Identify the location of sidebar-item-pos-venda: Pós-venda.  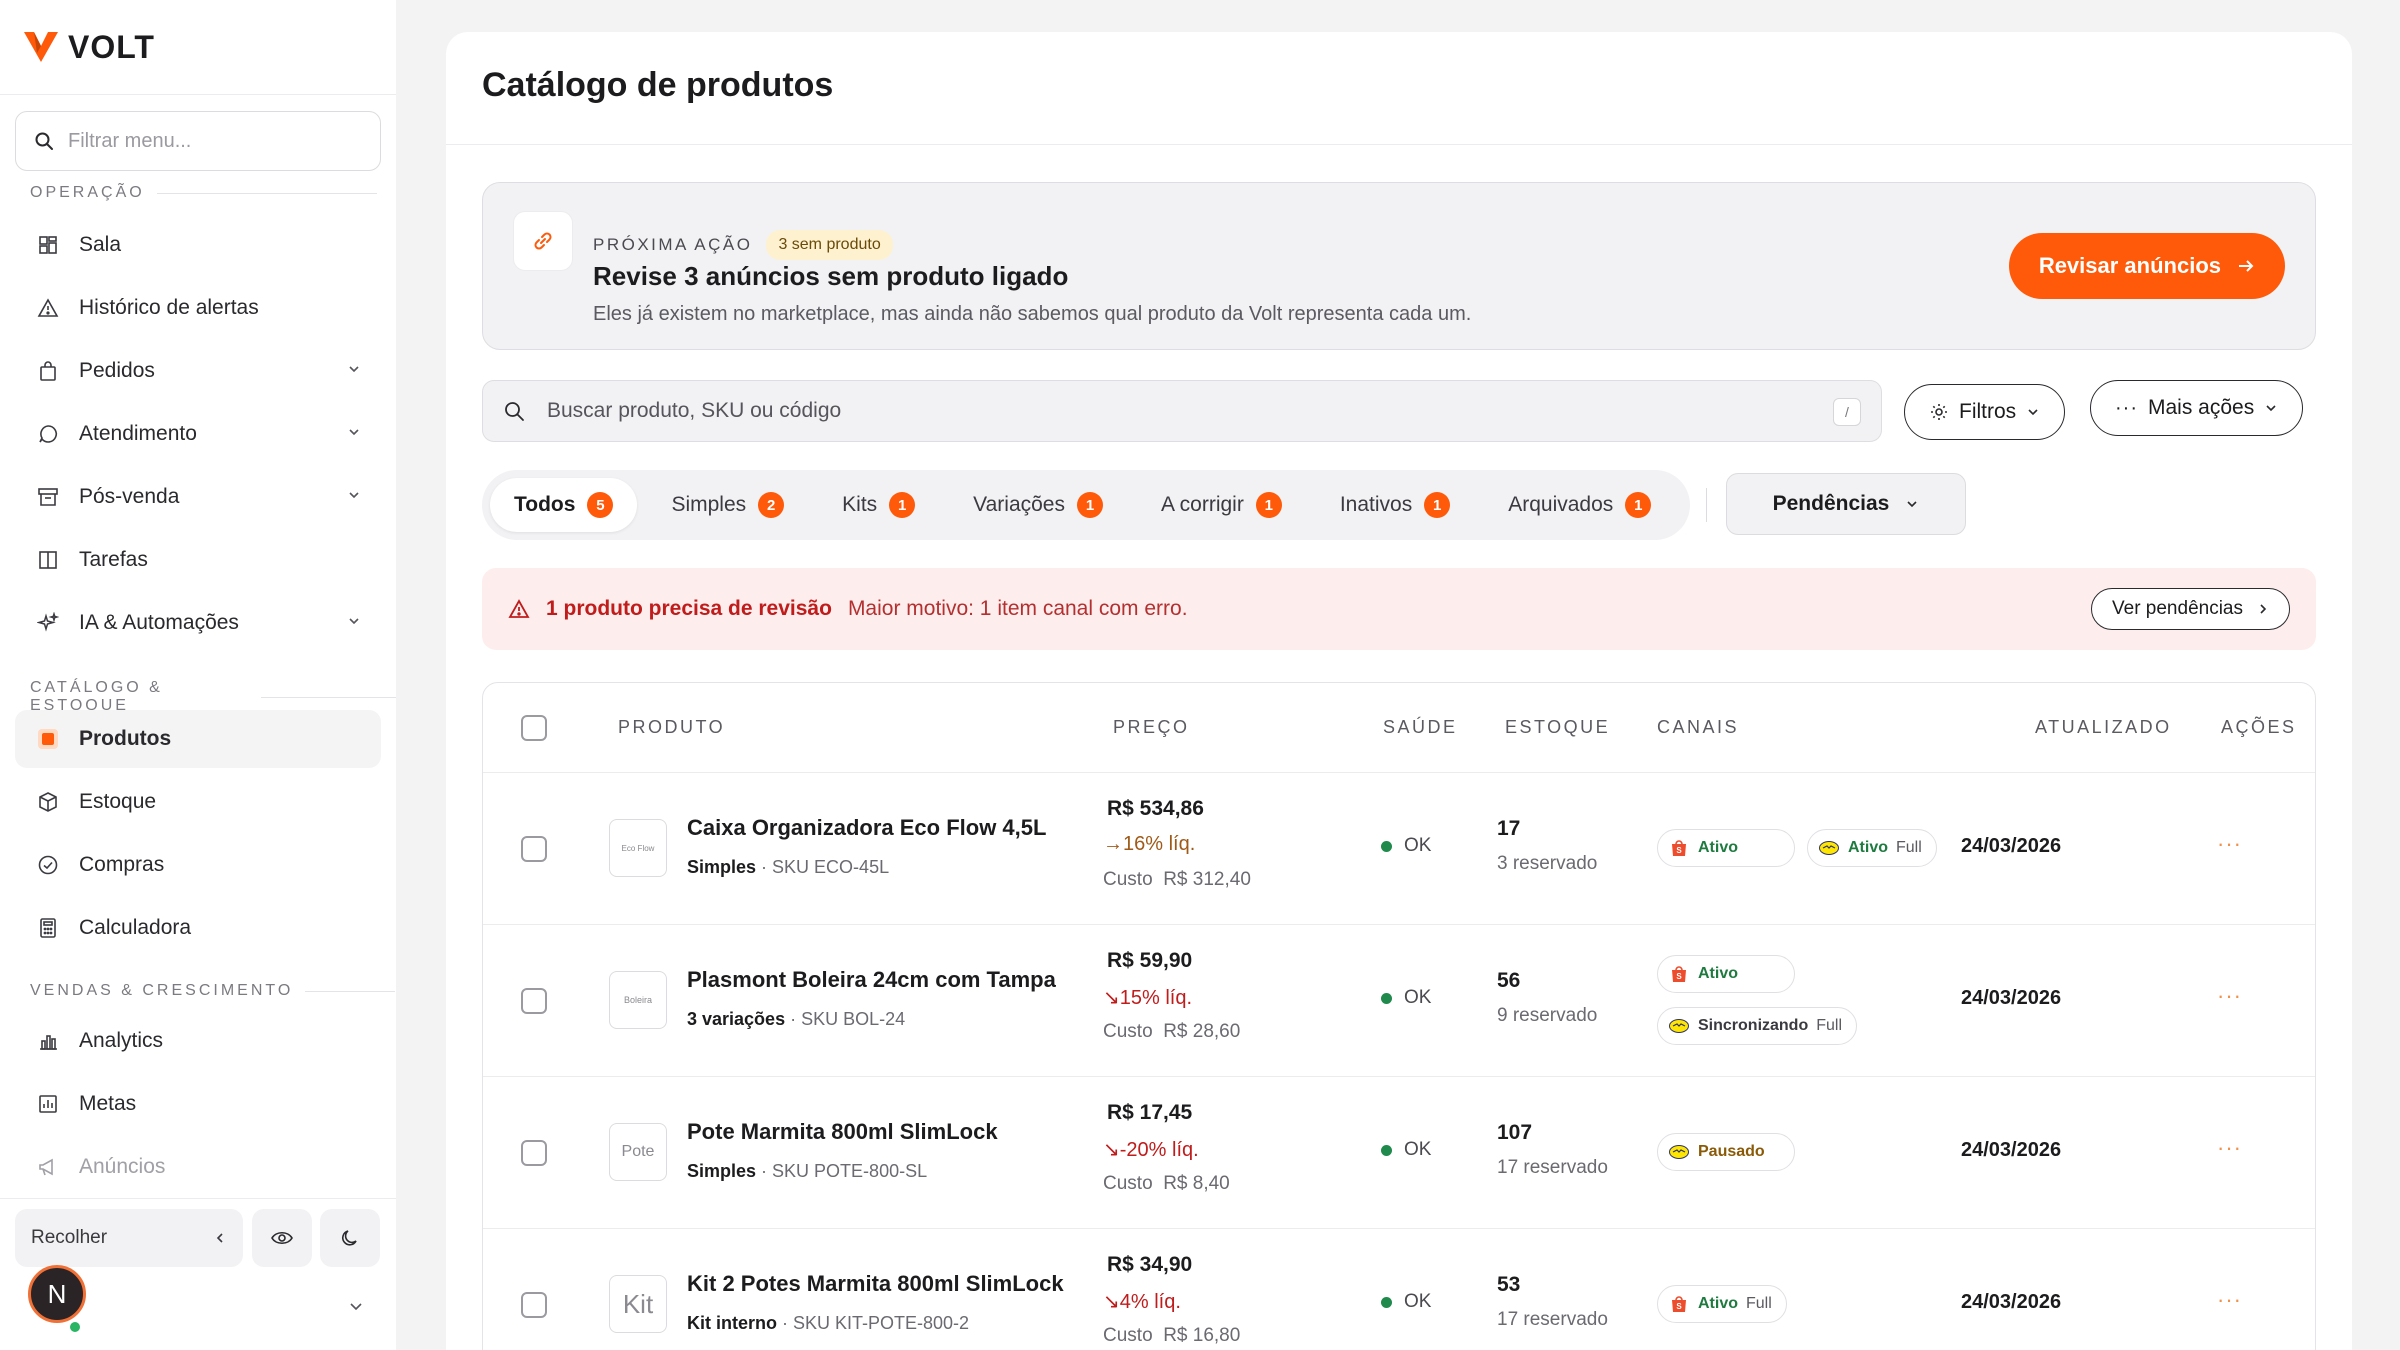
(198, 497).